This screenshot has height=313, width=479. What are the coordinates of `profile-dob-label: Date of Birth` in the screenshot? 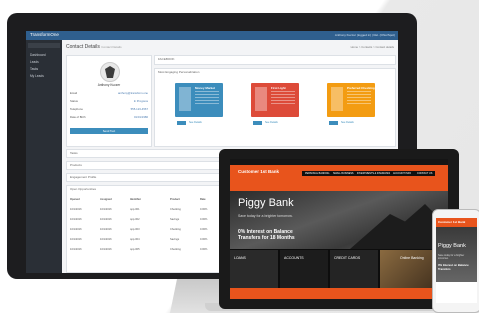 It's located at (78, 117).